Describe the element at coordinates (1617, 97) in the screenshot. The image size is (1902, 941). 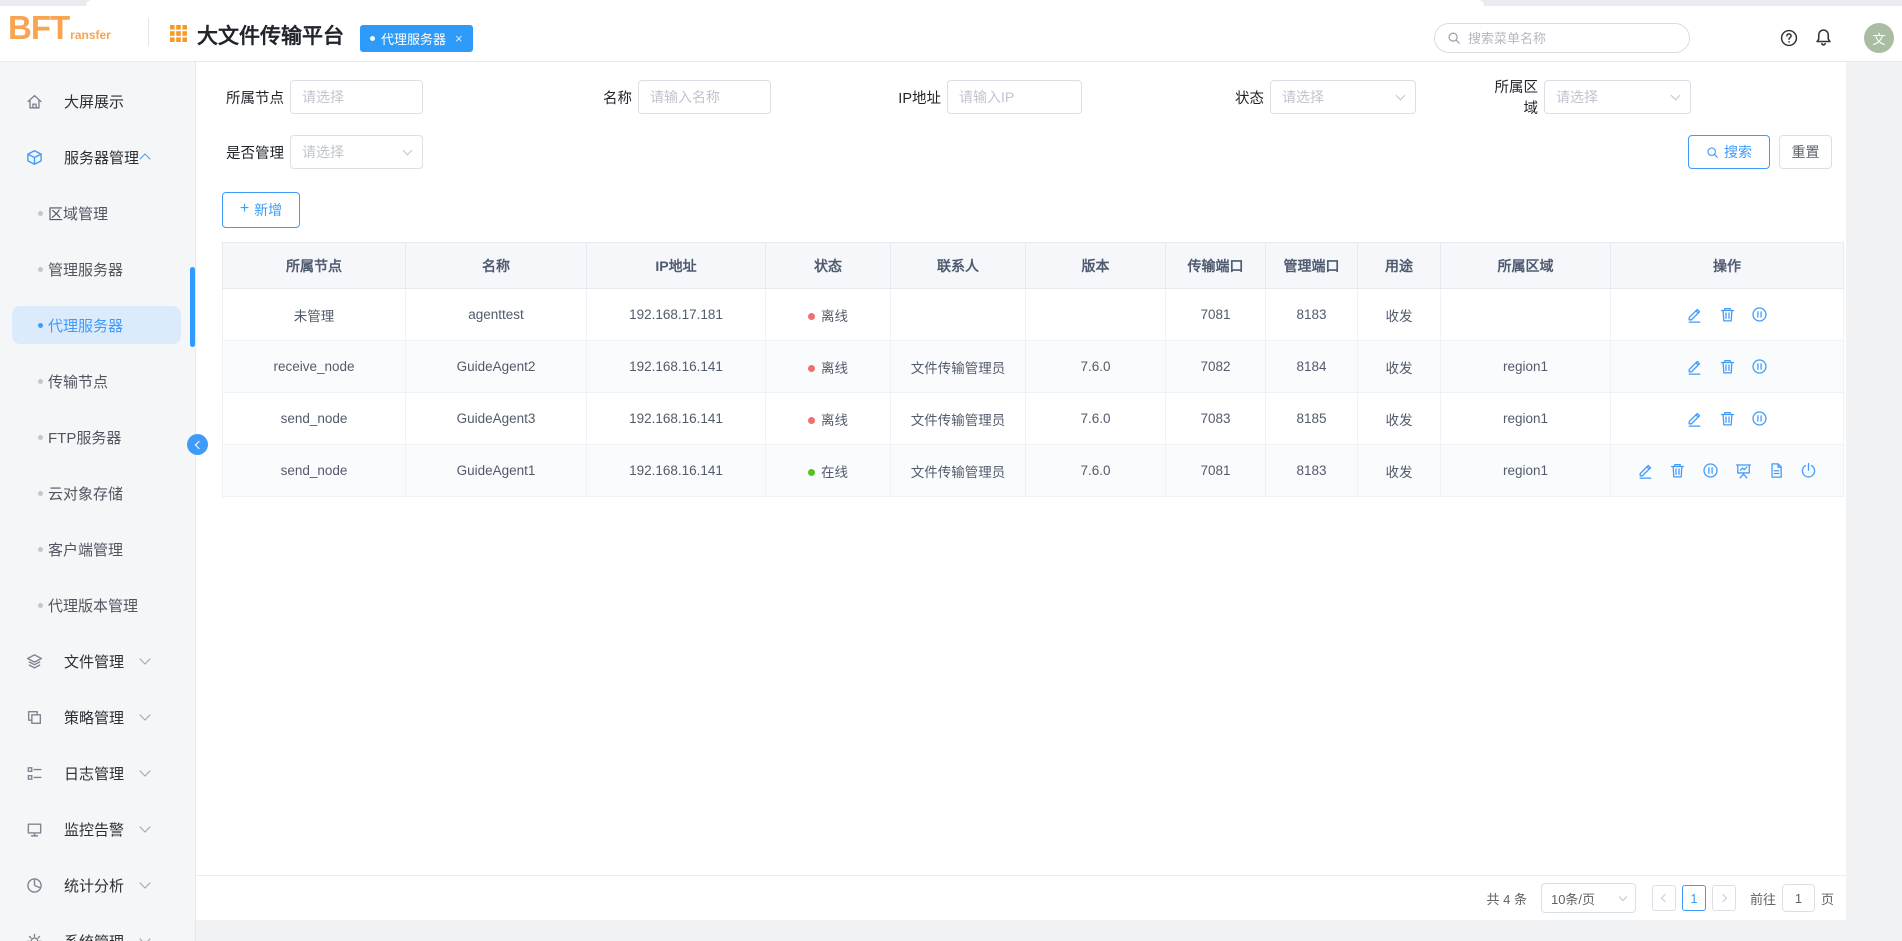
I see `region-select: 请选择` at that location.